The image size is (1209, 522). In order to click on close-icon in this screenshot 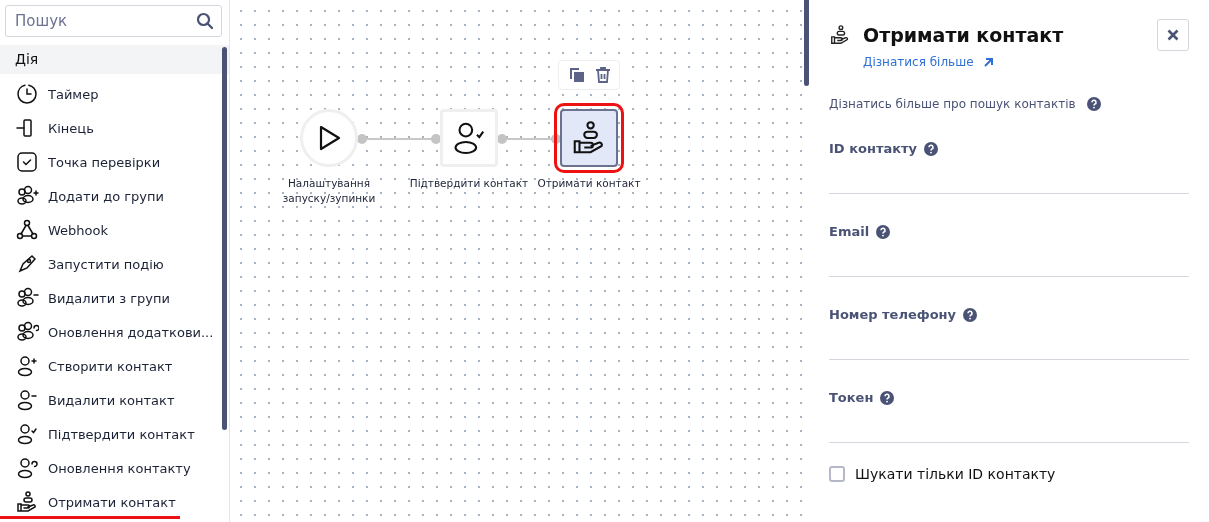, I will do `click(1173, 34)`.